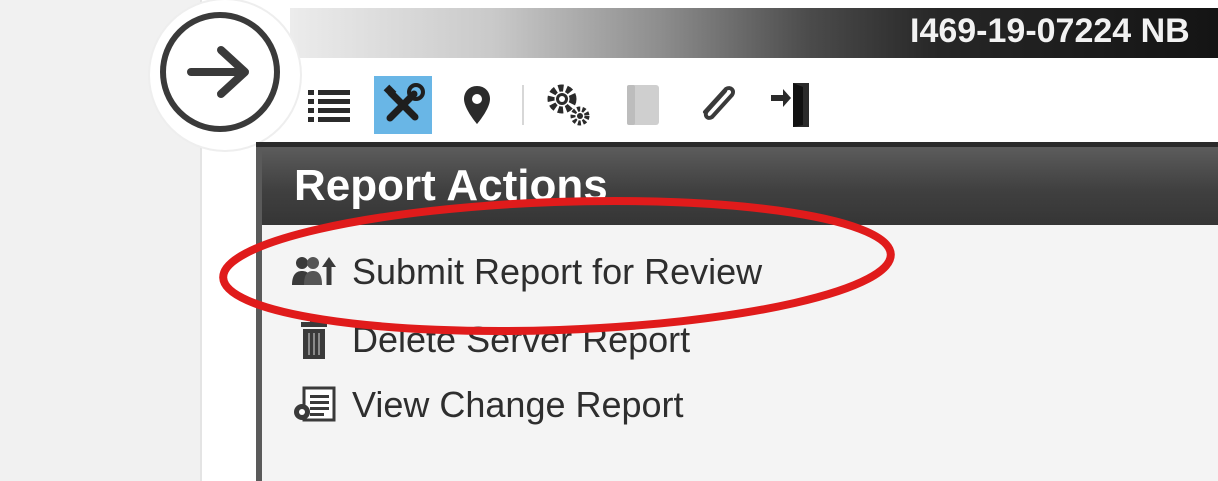 The image size is (1218, 481). I want to click on users-upload-icon, so click(314, 272).